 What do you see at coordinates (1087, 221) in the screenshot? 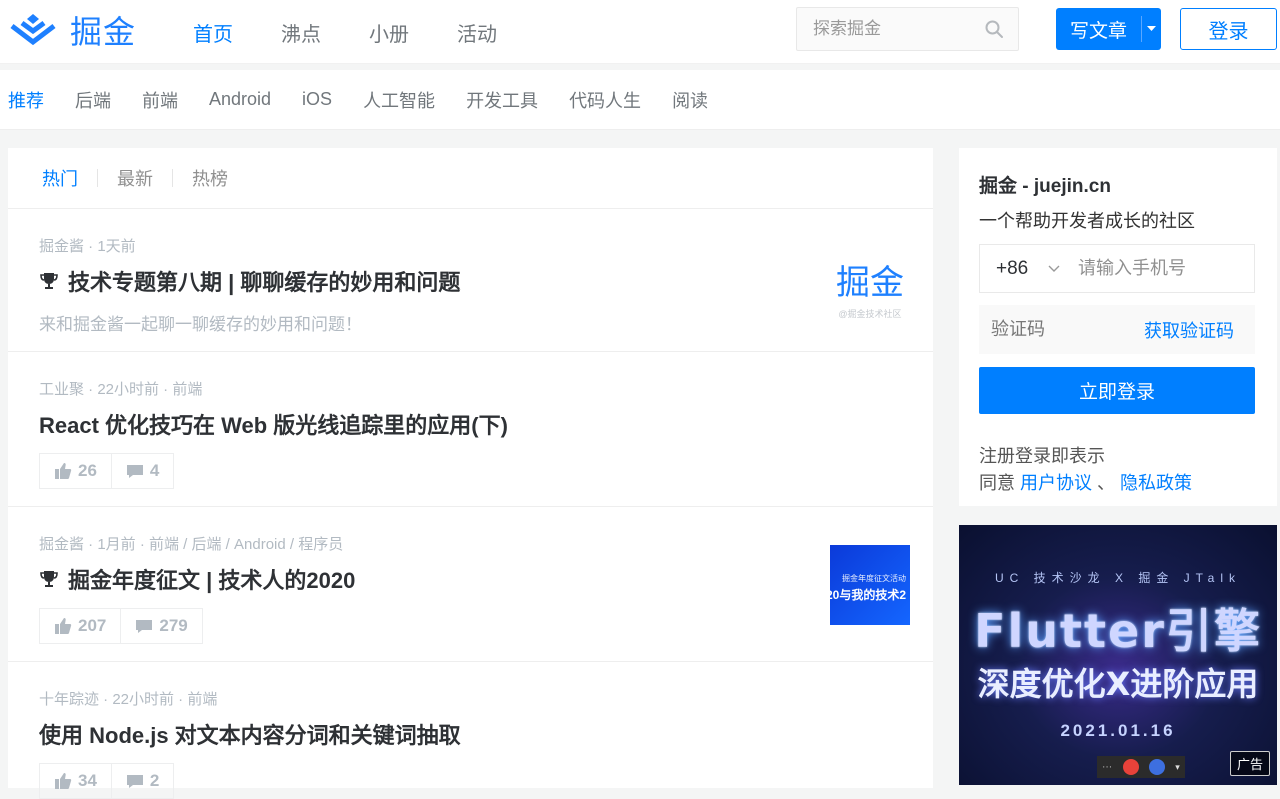
I see `site-slogan: 一个帮助开发者成长的社区` at bounding box center [1087, 221].